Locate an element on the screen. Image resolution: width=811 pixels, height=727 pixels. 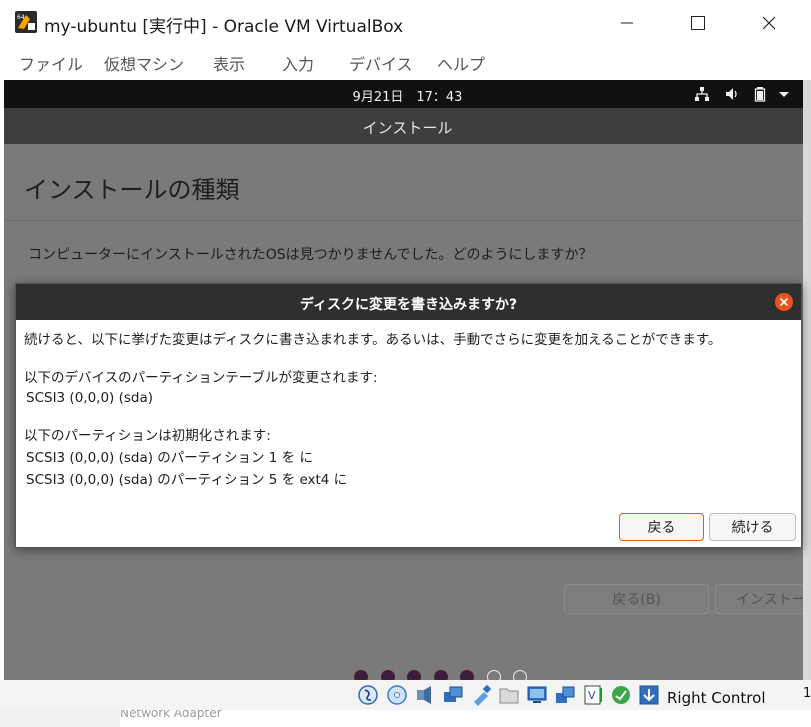
dialog-title: ディスクに変更を書き込みますか? is located at coordinates (408, 305).